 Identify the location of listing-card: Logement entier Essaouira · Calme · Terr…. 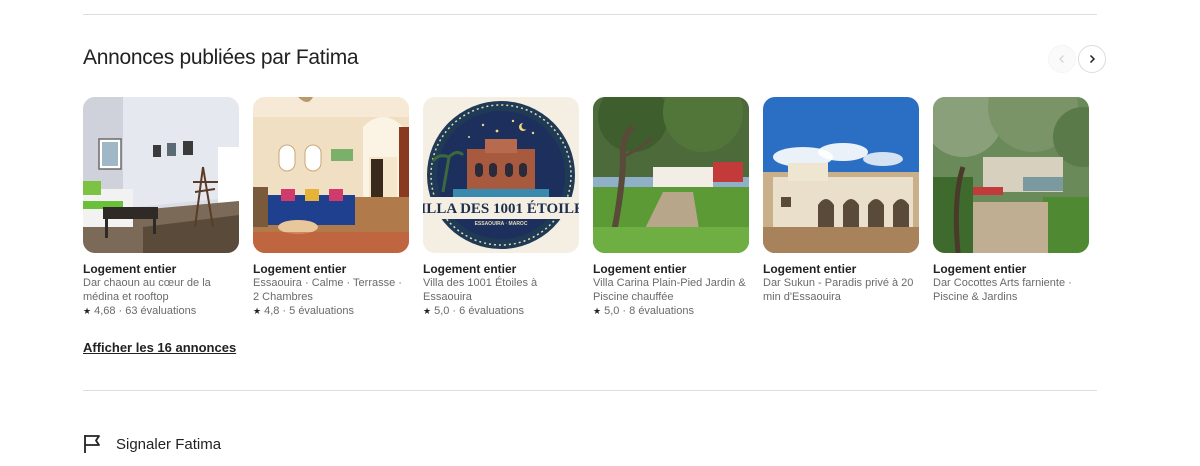
(331, 207).